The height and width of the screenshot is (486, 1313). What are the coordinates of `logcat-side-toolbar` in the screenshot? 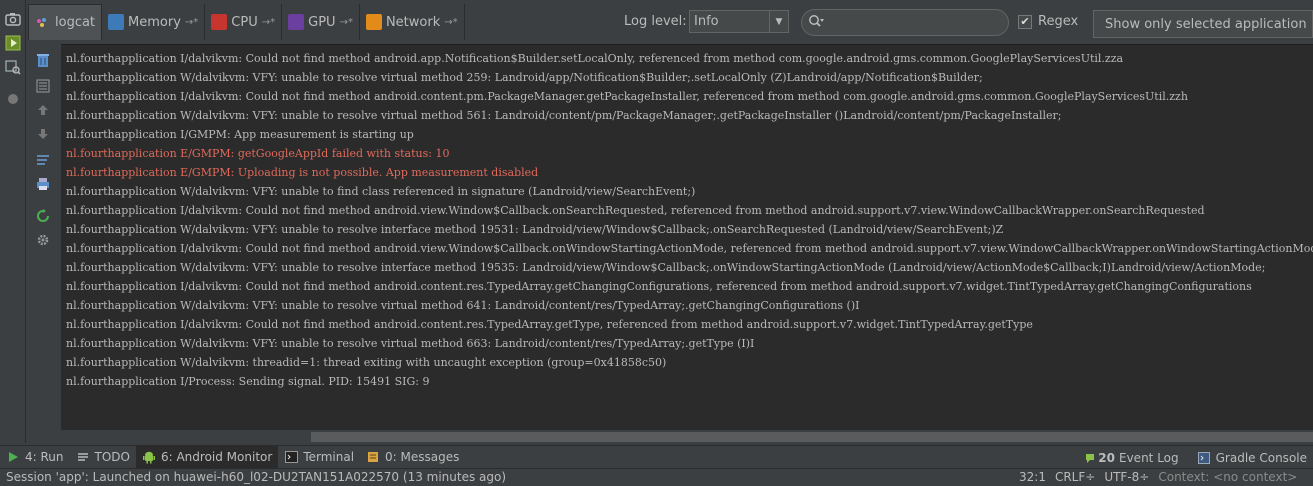 It's located at (43, 238).